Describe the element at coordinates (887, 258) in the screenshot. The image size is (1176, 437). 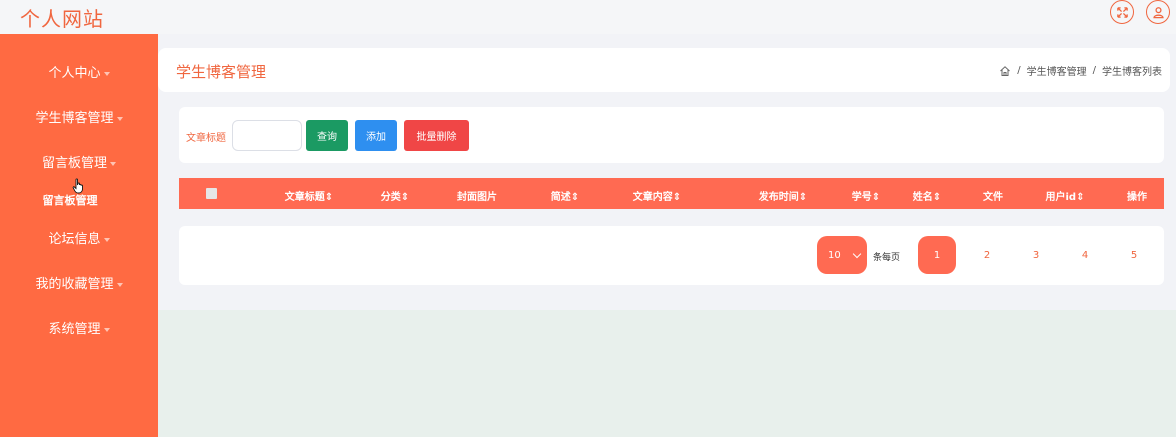
I see `per-page-label: 条每页` at that location.